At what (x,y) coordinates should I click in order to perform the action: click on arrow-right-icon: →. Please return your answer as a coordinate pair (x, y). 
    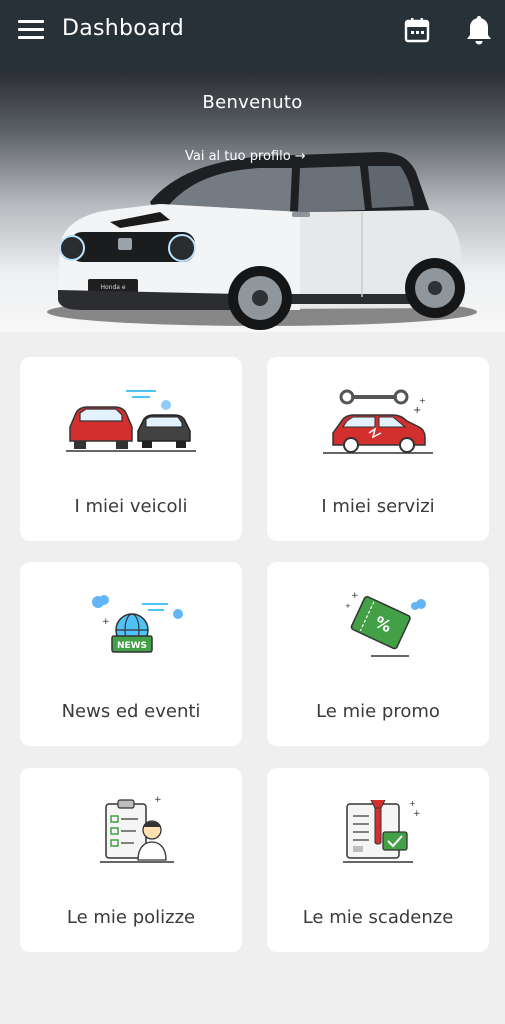
    Looking at the image, I should click on (300, 156).